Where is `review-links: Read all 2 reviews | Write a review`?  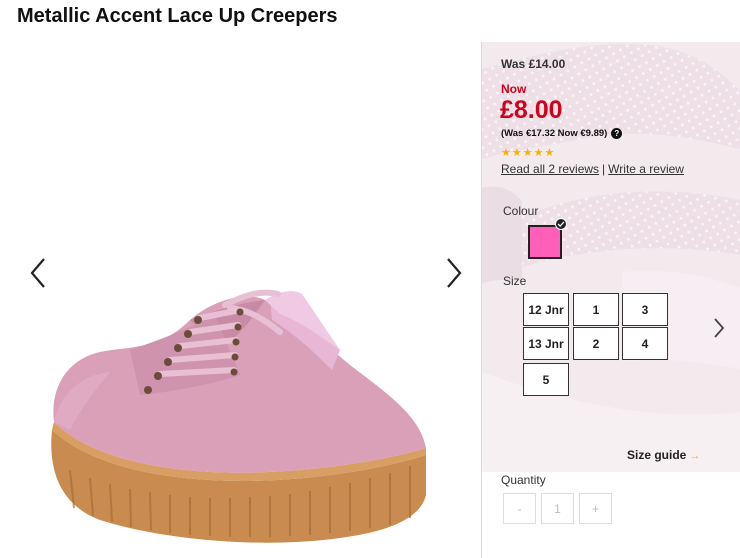 review-links: Read all 2 reviews | Write a review is located at coordinates (592, 169).